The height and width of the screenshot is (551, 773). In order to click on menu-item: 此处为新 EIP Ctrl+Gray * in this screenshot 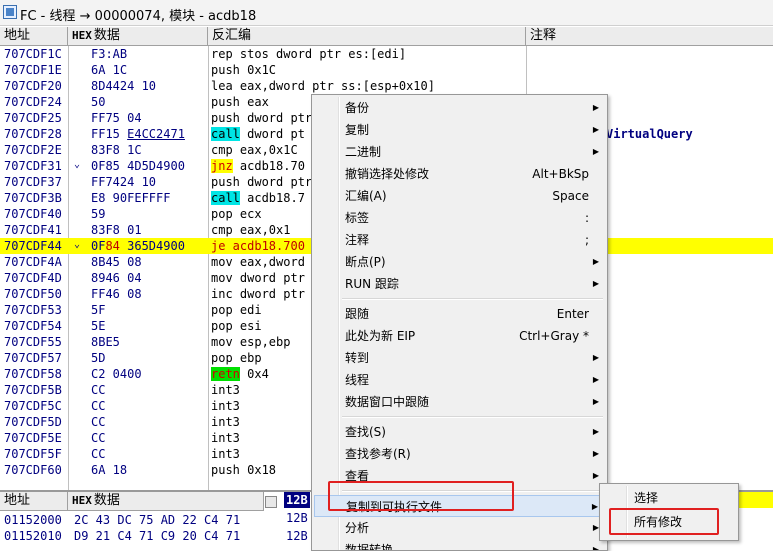, I will do `click(459, 336)`.